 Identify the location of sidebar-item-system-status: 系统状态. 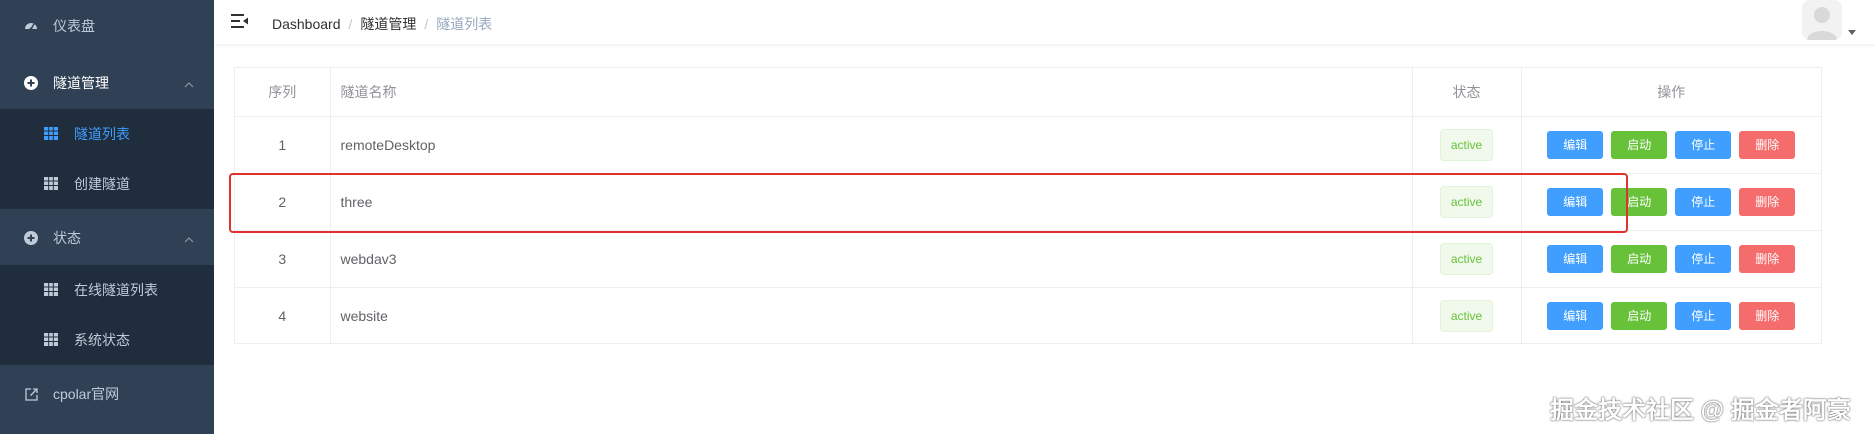
(107, 340).